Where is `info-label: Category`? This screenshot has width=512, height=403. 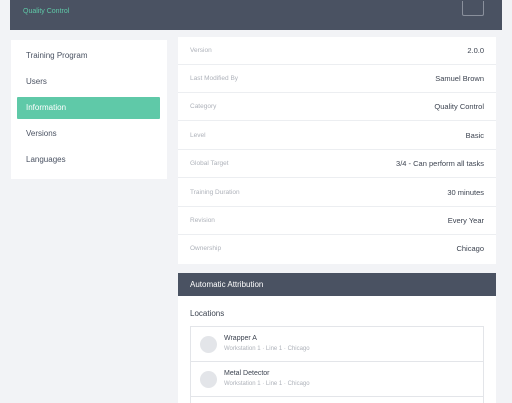 info-label: Category is located at coordinates (203, 106).